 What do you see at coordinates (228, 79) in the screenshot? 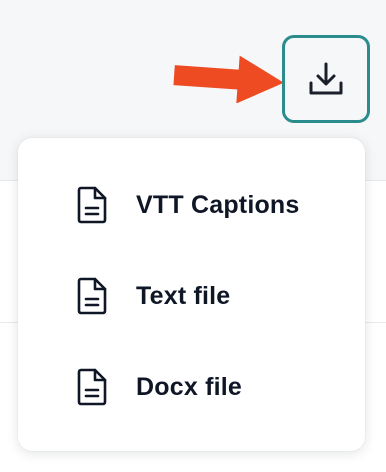
I see `pointer-arrow-icon` at bounding box center [228, 79].